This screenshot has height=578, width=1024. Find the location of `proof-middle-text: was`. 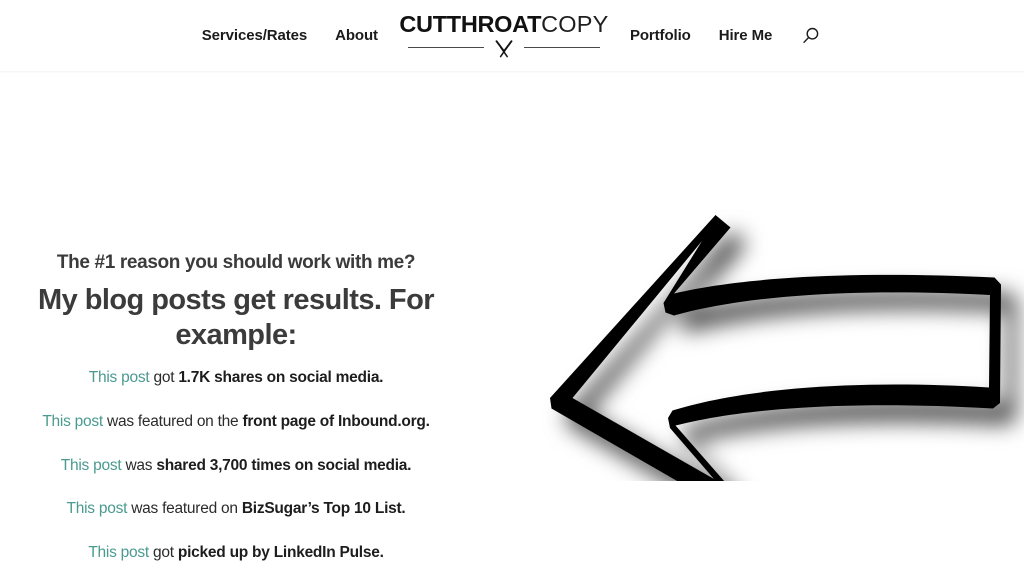

proof-middle-text: was is located at coordinates (139, 465).